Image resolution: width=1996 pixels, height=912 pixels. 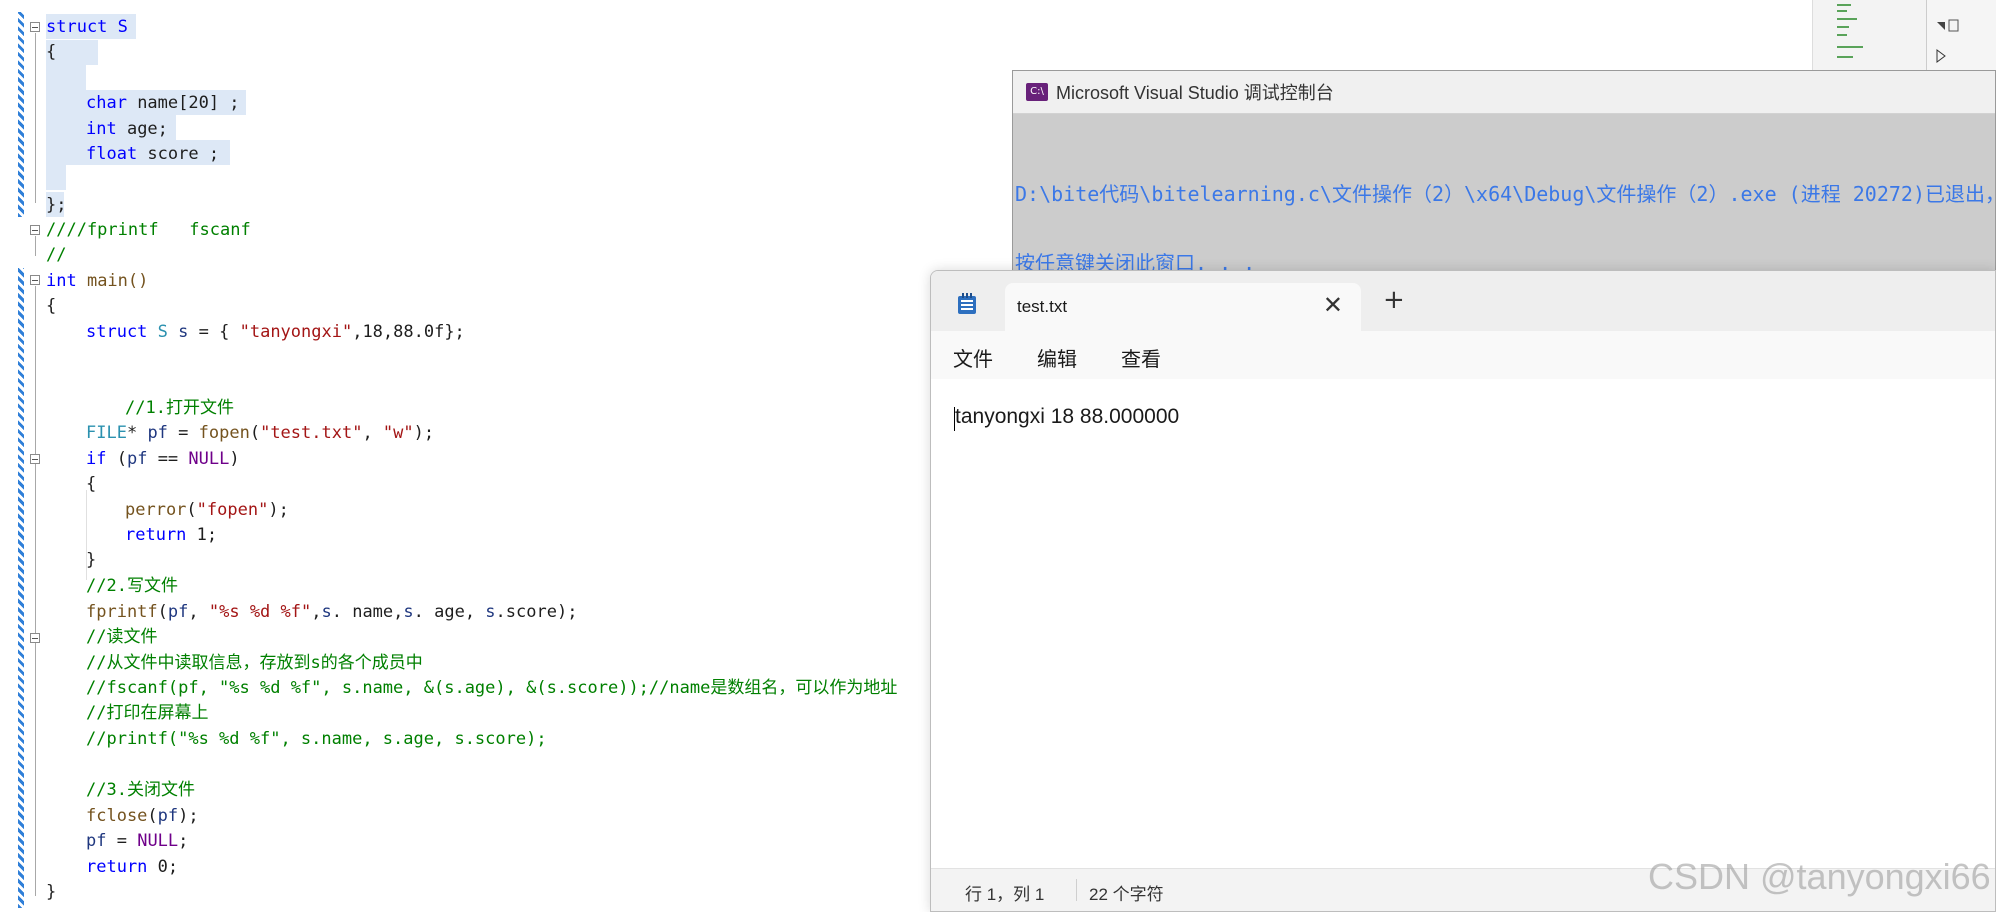 I want to click on code-line: //1.打开文件, so click(x=179, y=408).